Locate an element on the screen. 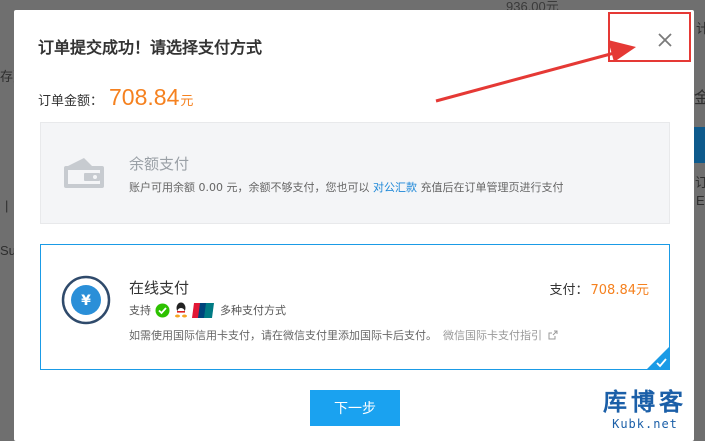 This screenshot has width=705, height=441. order-amount-label: 订单金额： is located at coordinates (71, 101).